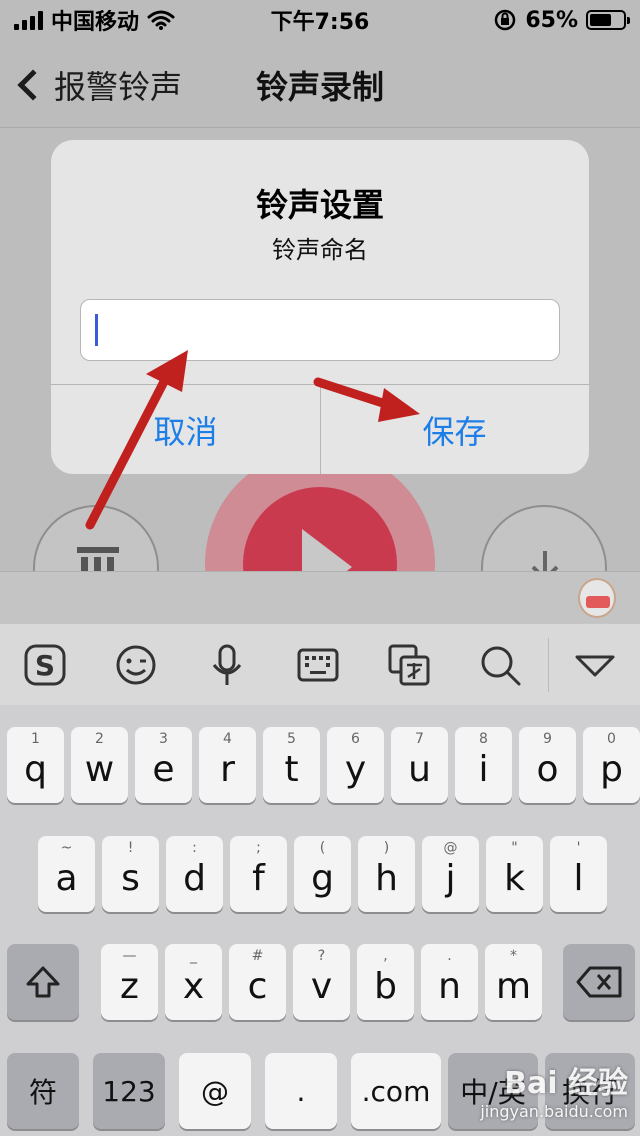 Image resolution: width=640 pixels, height=1136 pixels. I want to click on watermark: Bai 经验 jingyan.baidu.com, so click(554, 1089).